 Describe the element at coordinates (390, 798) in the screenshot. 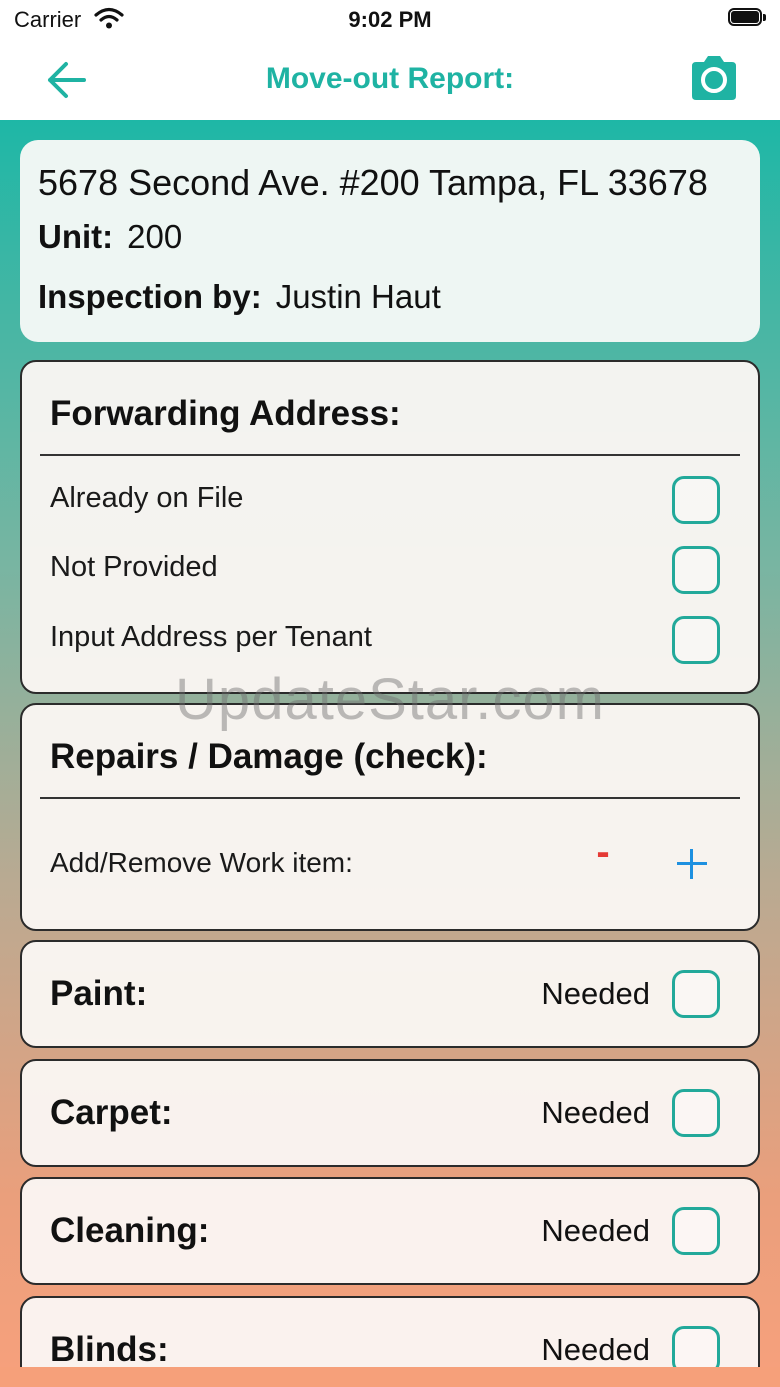

I see `repairs-divider` at that location.